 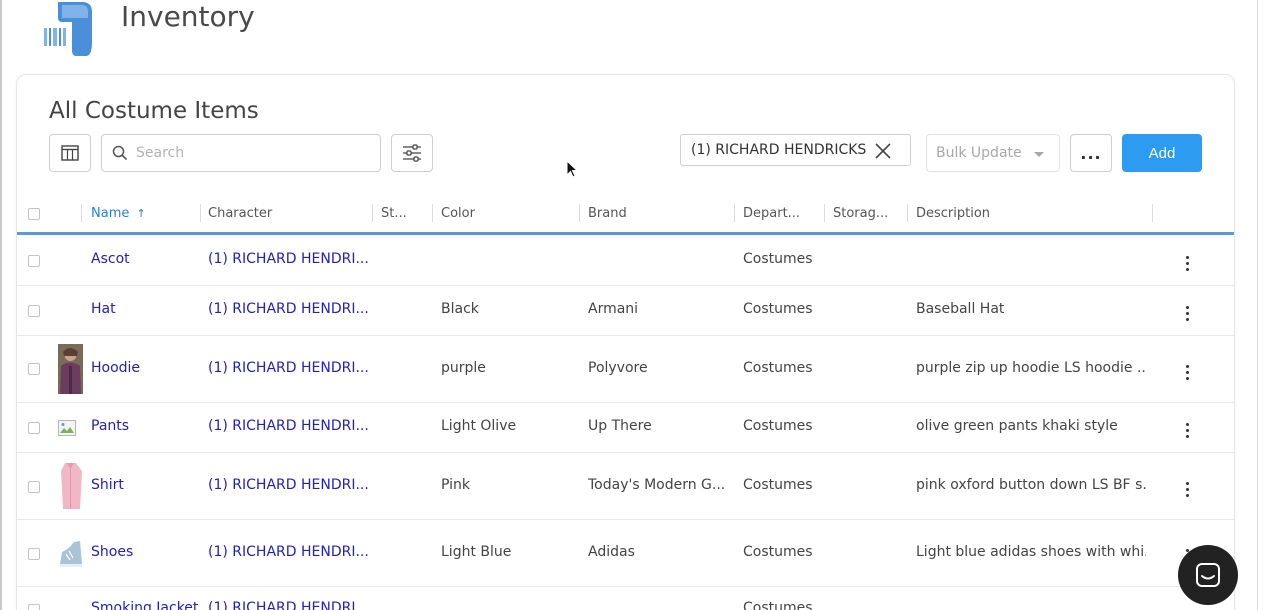 What do you see at coordinates (607, 213) in the screenshot?
I see `column-header-brand: Brand` at bounding box center [607, 213].